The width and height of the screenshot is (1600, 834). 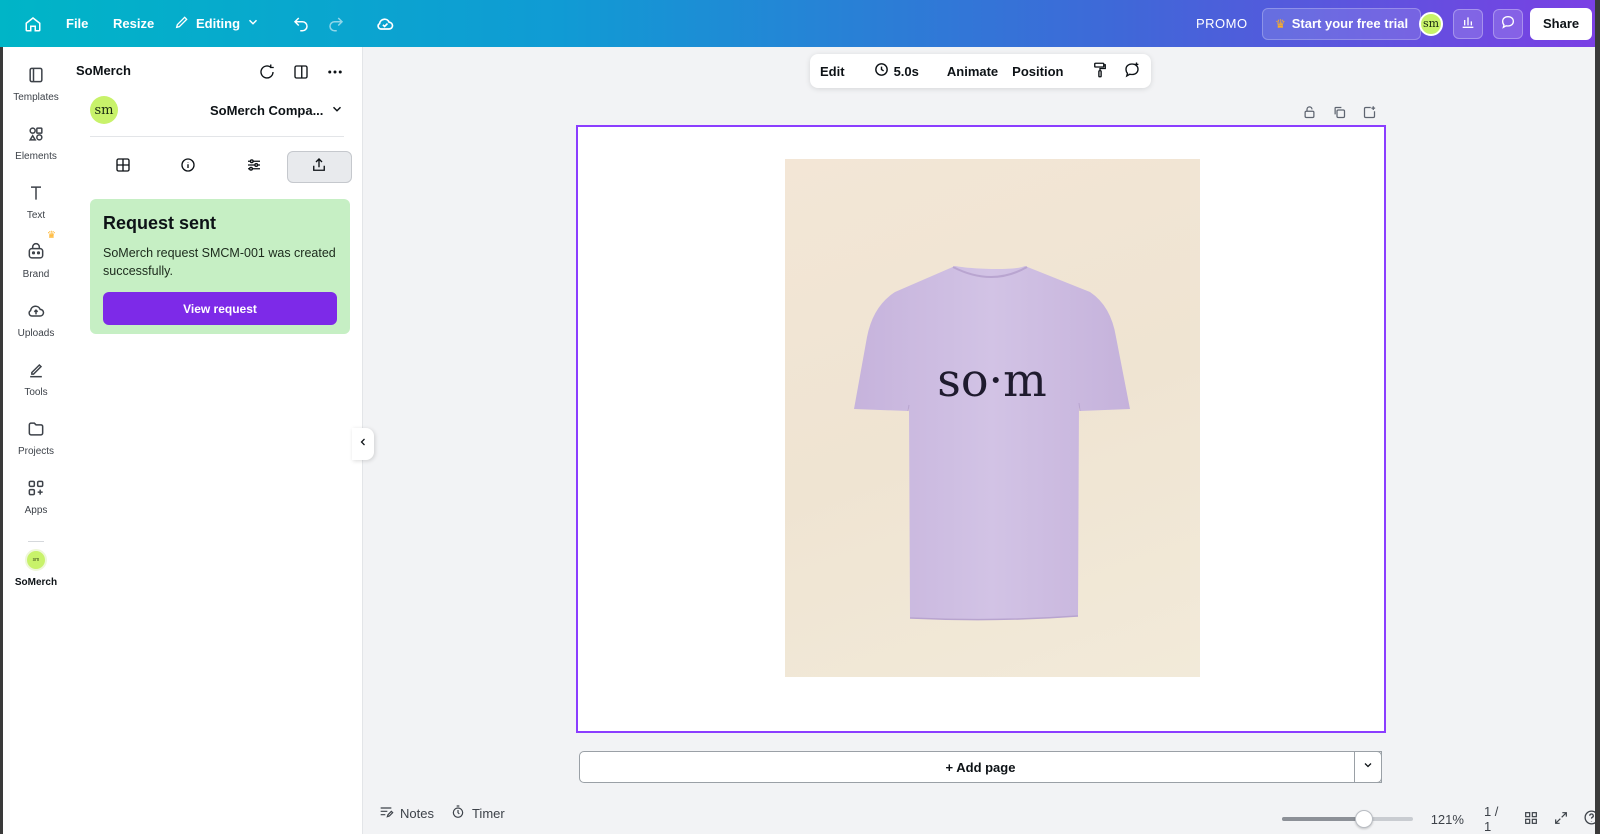 I want to click on clock-icon, so click(x=881, y=71).